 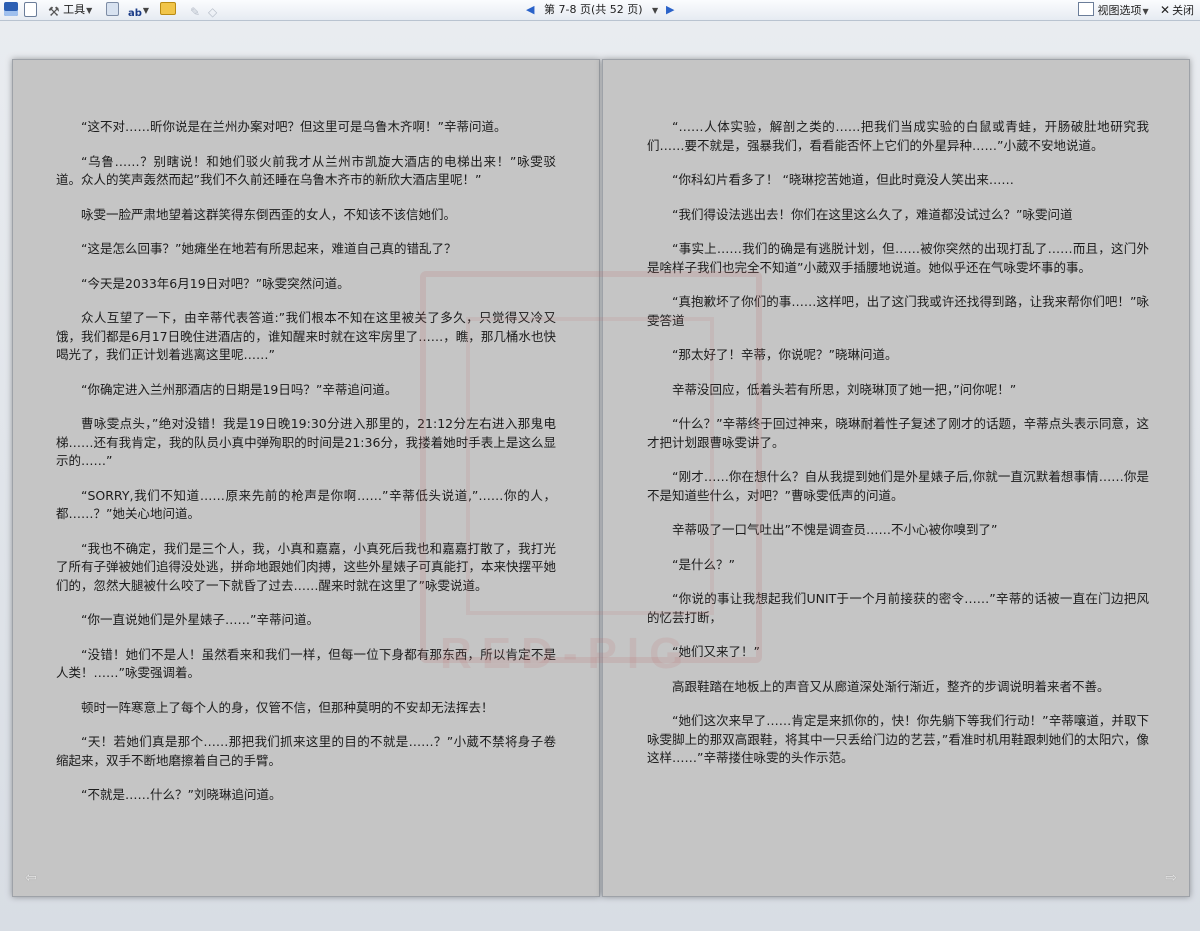 What do you see at coordinates (181, 794) in the screenshot?
I see `paragraph: “不就是……什么？”刘晓琳追问道。` at bounding box center [181, 794].